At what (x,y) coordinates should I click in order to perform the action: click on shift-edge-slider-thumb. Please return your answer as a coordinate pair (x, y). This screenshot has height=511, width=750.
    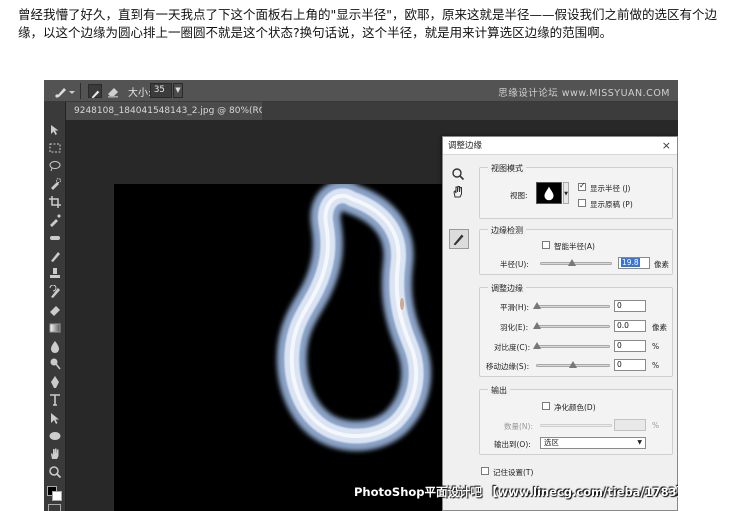
    Looking at the image, I should click on (573, 364).